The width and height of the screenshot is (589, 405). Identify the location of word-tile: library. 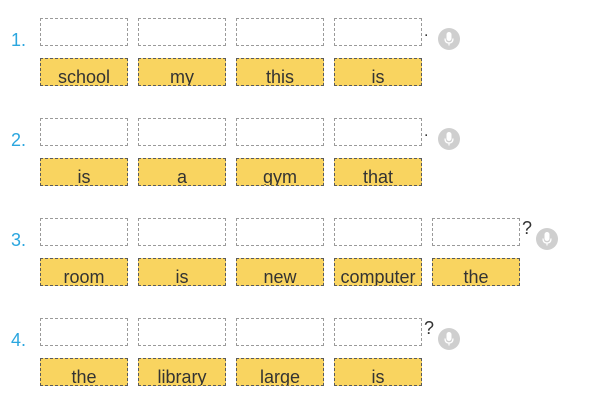
(182, 372).